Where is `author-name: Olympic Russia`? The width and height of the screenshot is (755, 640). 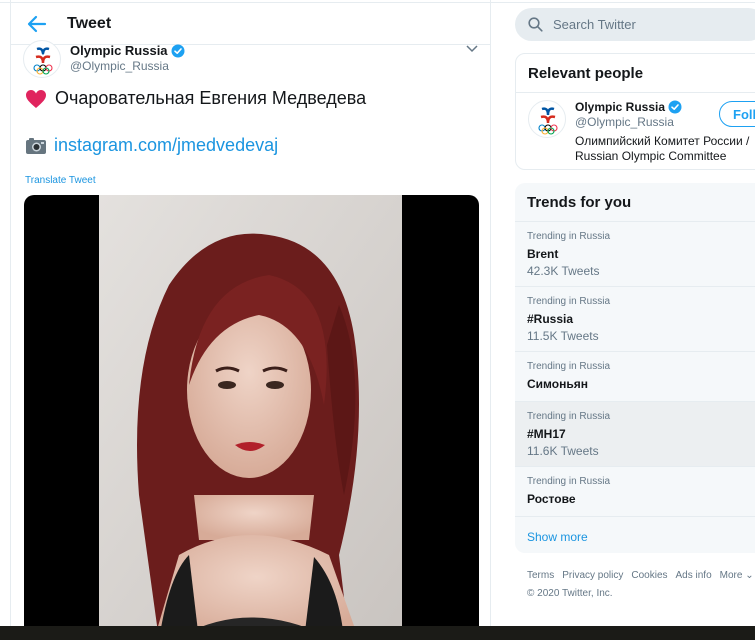 author-name: Olympic Russia is located at coordinates (127, 50).